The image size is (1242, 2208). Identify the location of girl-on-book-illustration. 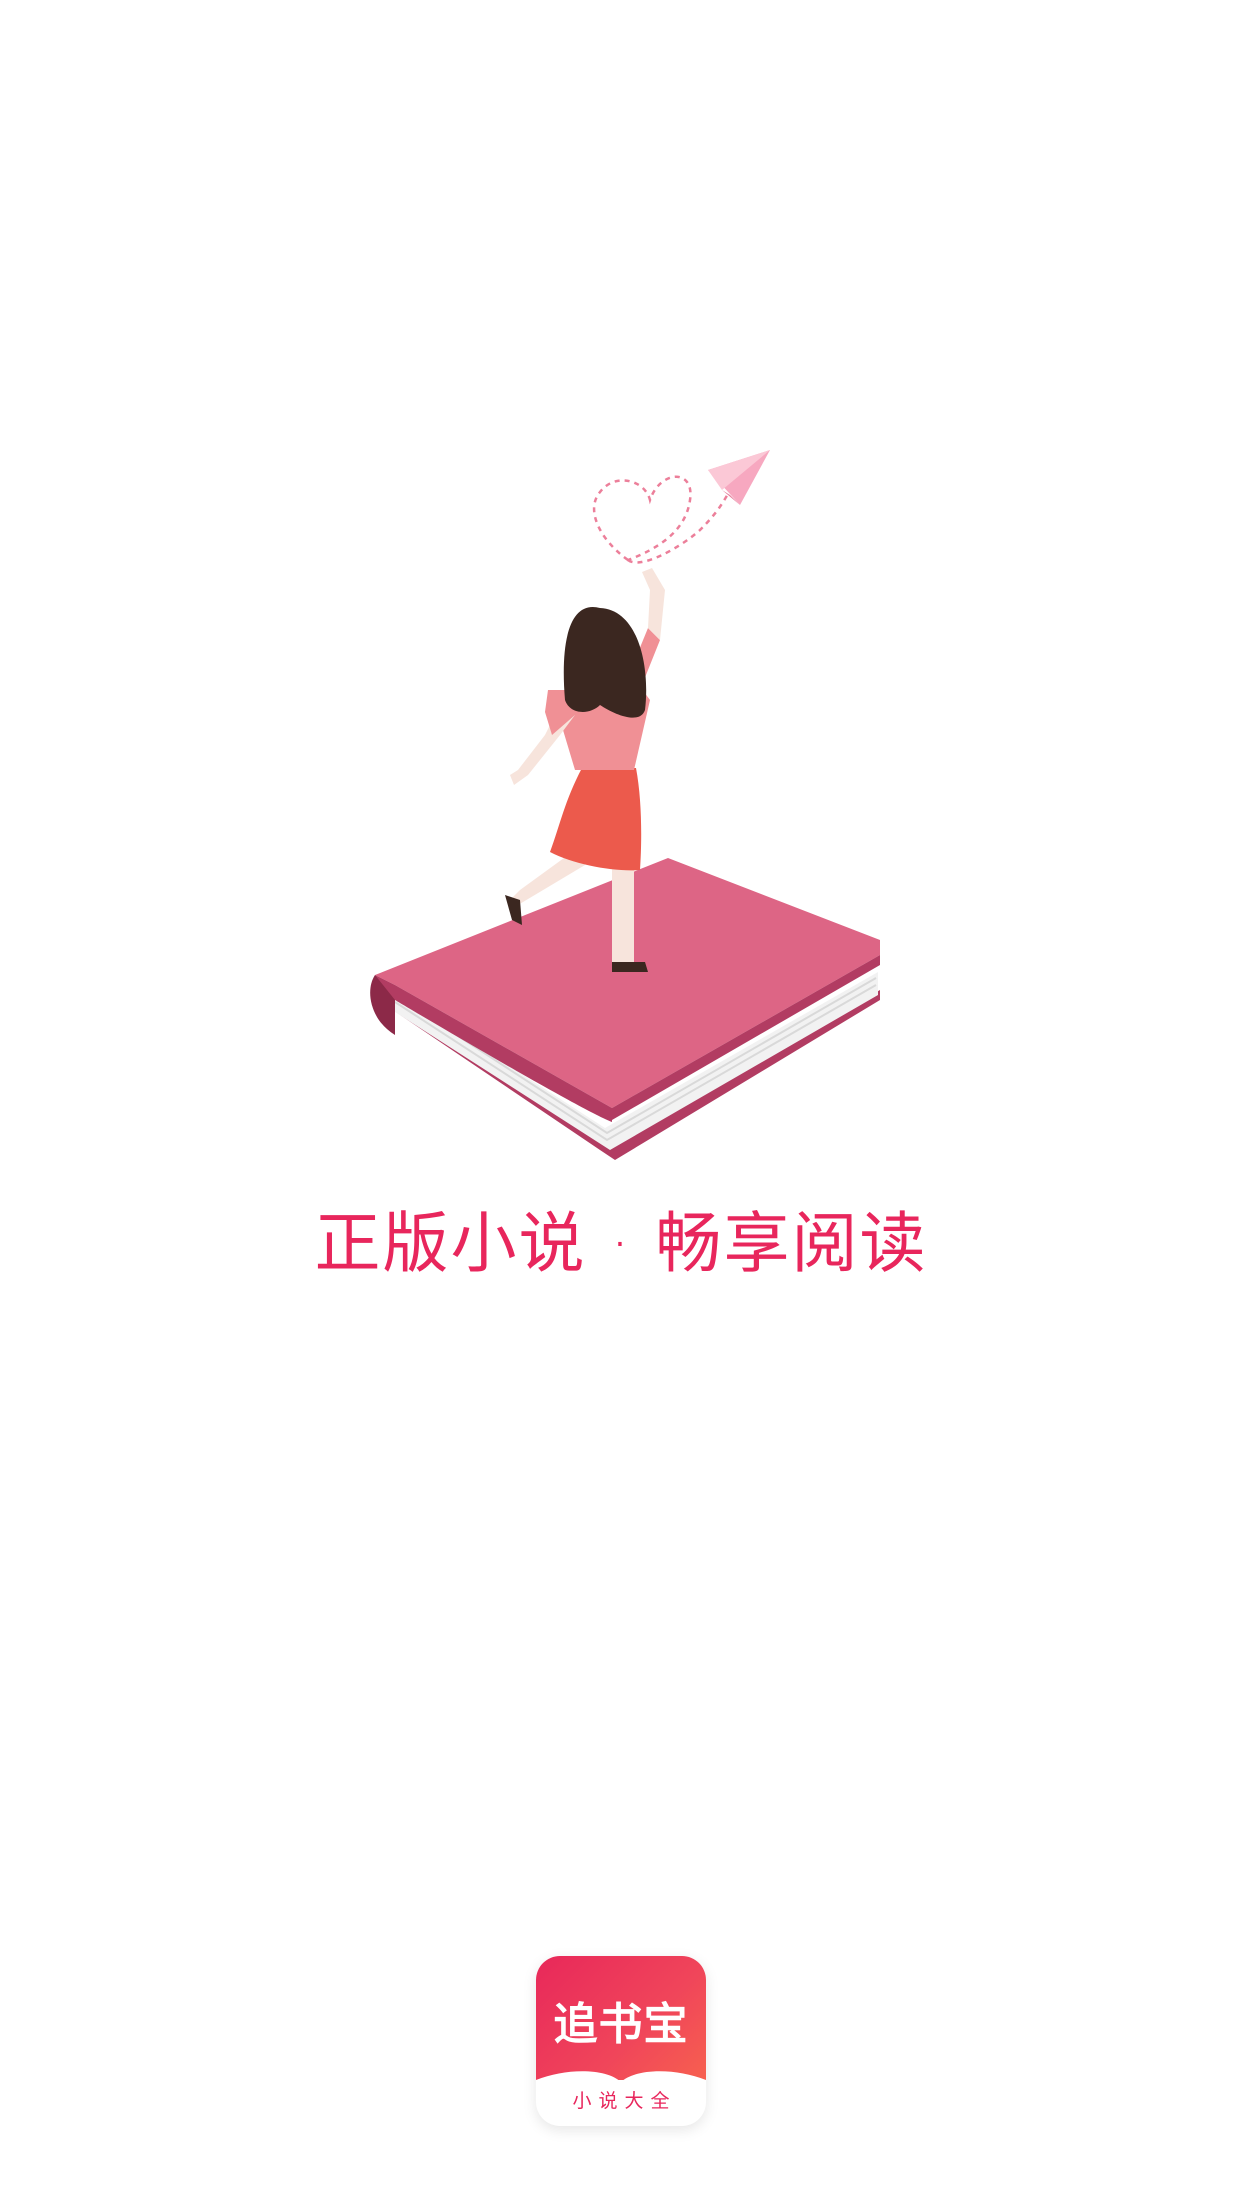
(625, 805).